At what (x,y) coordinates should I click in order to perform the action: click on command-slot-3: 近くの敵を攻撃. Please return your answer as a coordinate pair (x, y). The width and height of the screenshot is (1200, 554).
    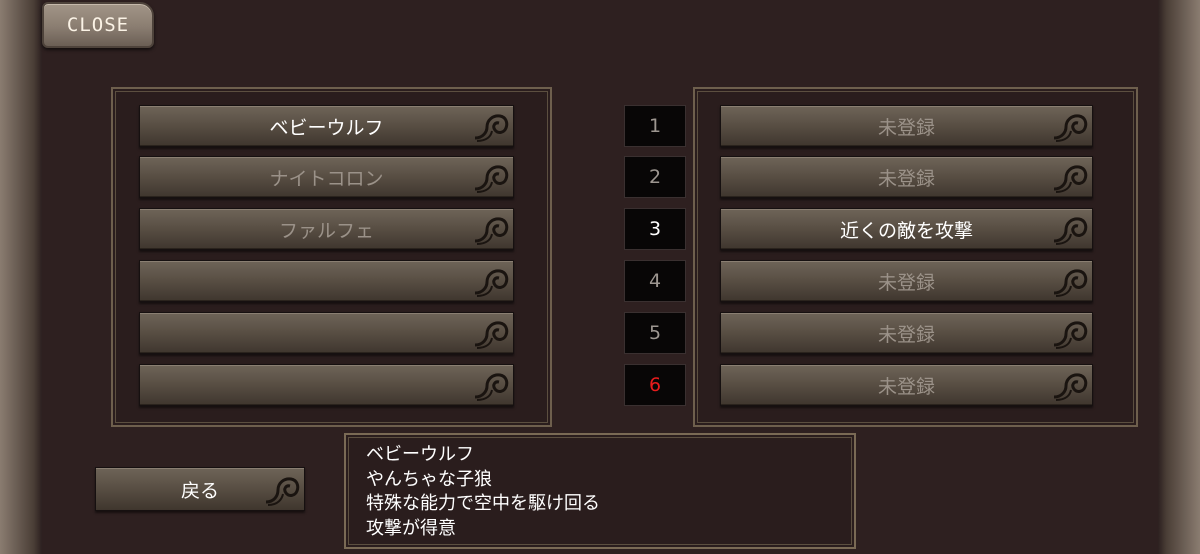
    Looking at the image, I should click on (906, 229).